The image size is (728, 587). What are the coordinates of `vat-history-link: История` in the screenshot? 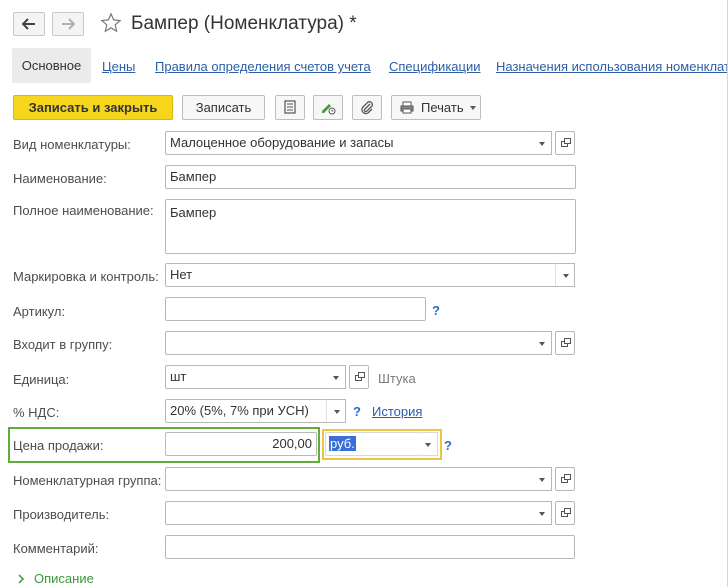 It's located at (397, 411).